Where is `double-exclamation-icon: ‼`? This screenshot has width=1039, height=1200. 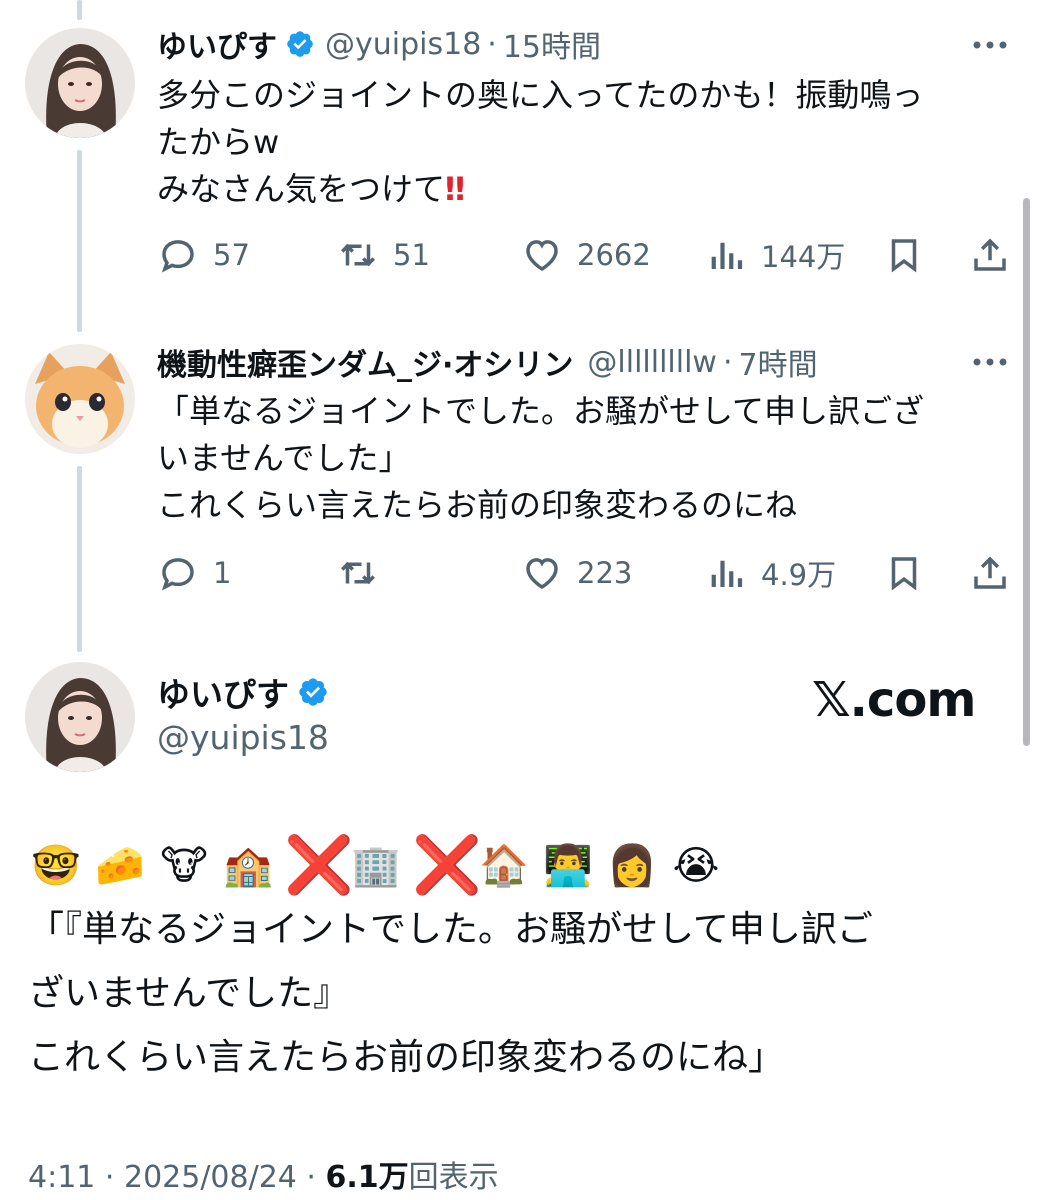
double-exclamation-icon: ‼ is located at coordinates (455, 189).